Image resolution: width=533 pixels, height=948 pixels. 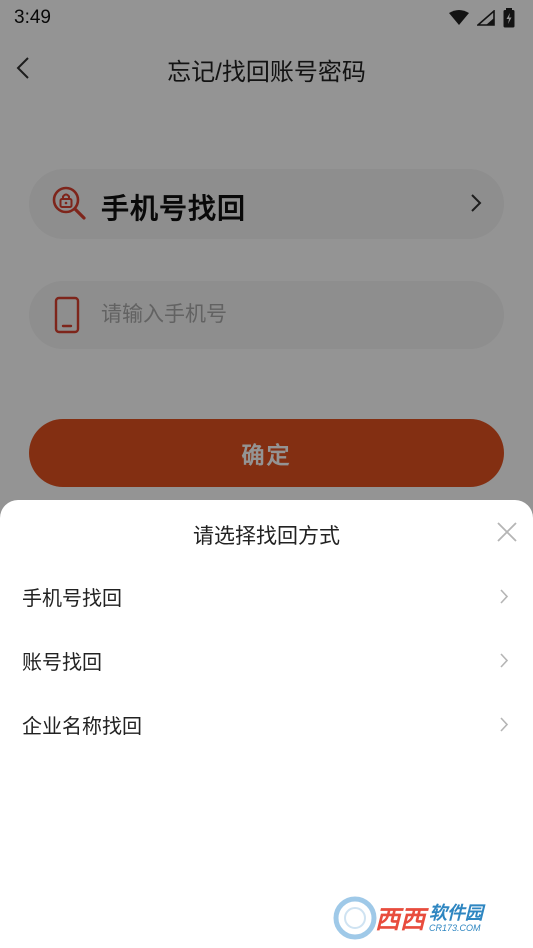 I want to click on watermark-side: 软件园 CR173.COM, so click(x=456, y=918).